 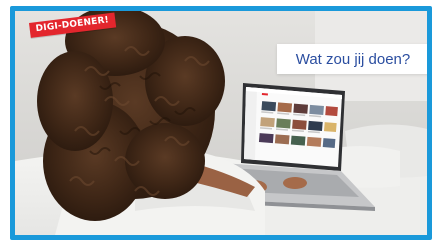 What do you see at coordinates (352, 59) in the screenshot?
I see `question-label: Wat zou jij doen?` at bounding box center [352, 59].